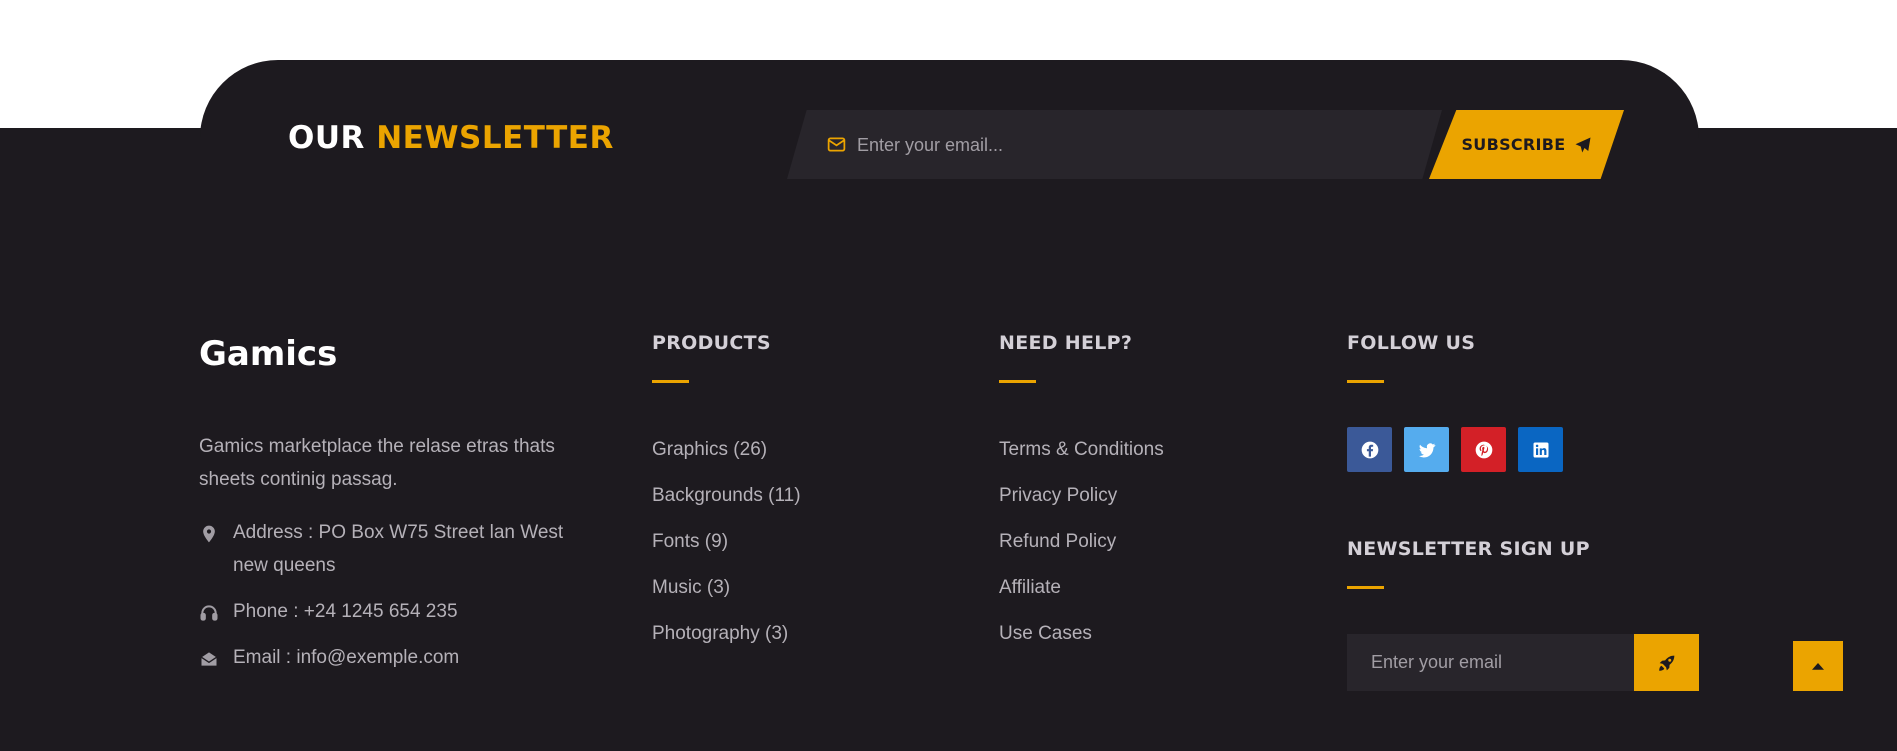  I want to click on contact-email: Email : info@exemple.com, so click(389, 657).